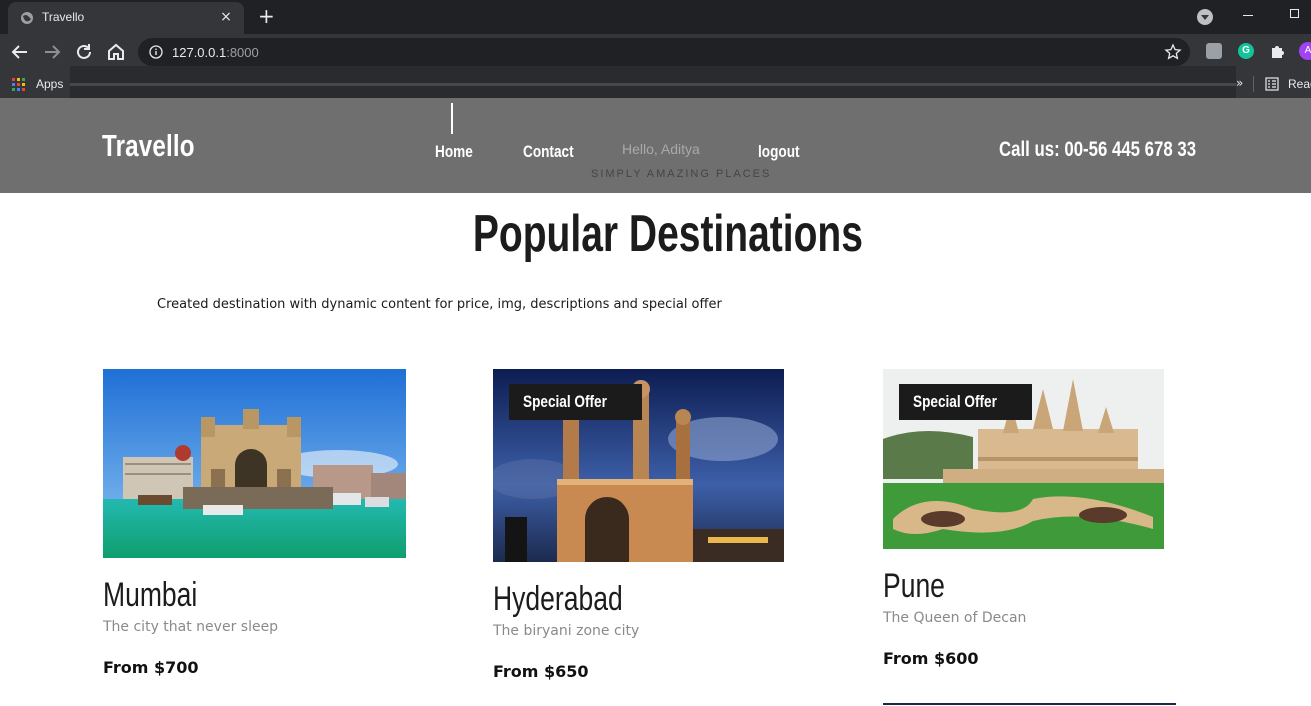 This screenshot has height=706, width=1311. What do you see at coordinates (226, 17) in the screenshot?
I see `close-tab-icon: ×` at bounding box center [226, 17].